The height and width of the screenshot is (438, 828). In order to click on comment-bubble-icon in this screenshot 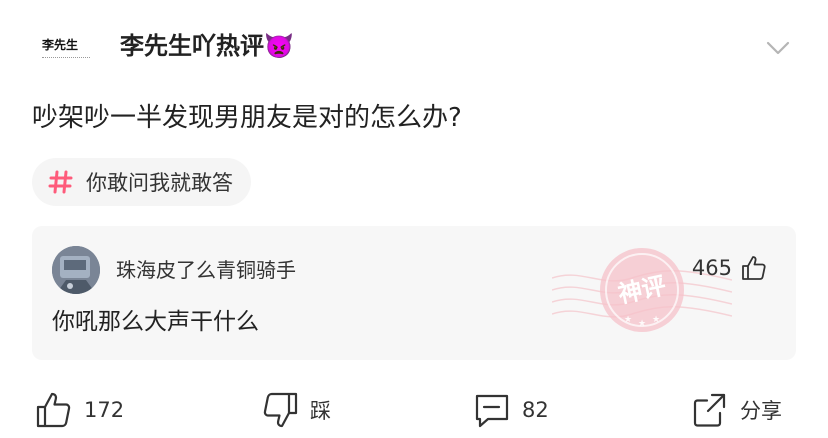, I will do `click(492, 411)`.